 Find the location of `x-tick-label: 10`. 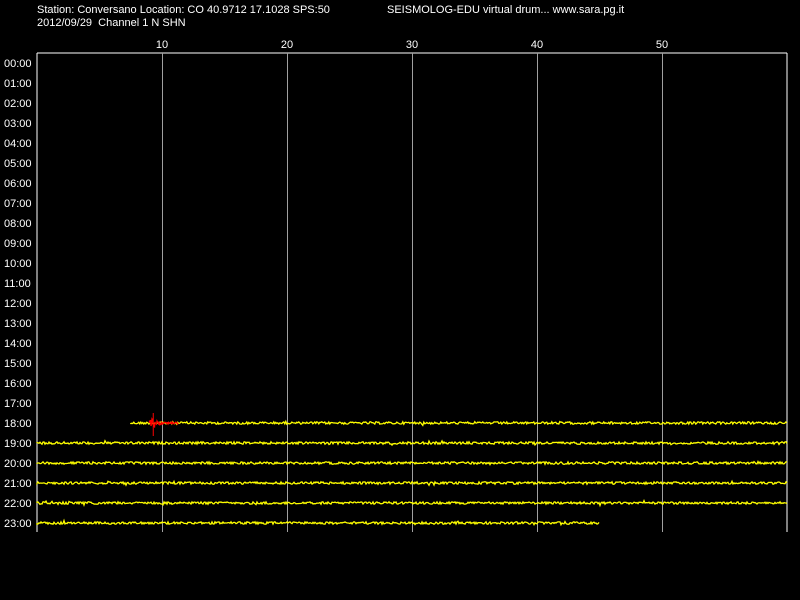

x-tick-label: 10 is located at coordinates (162, 45).